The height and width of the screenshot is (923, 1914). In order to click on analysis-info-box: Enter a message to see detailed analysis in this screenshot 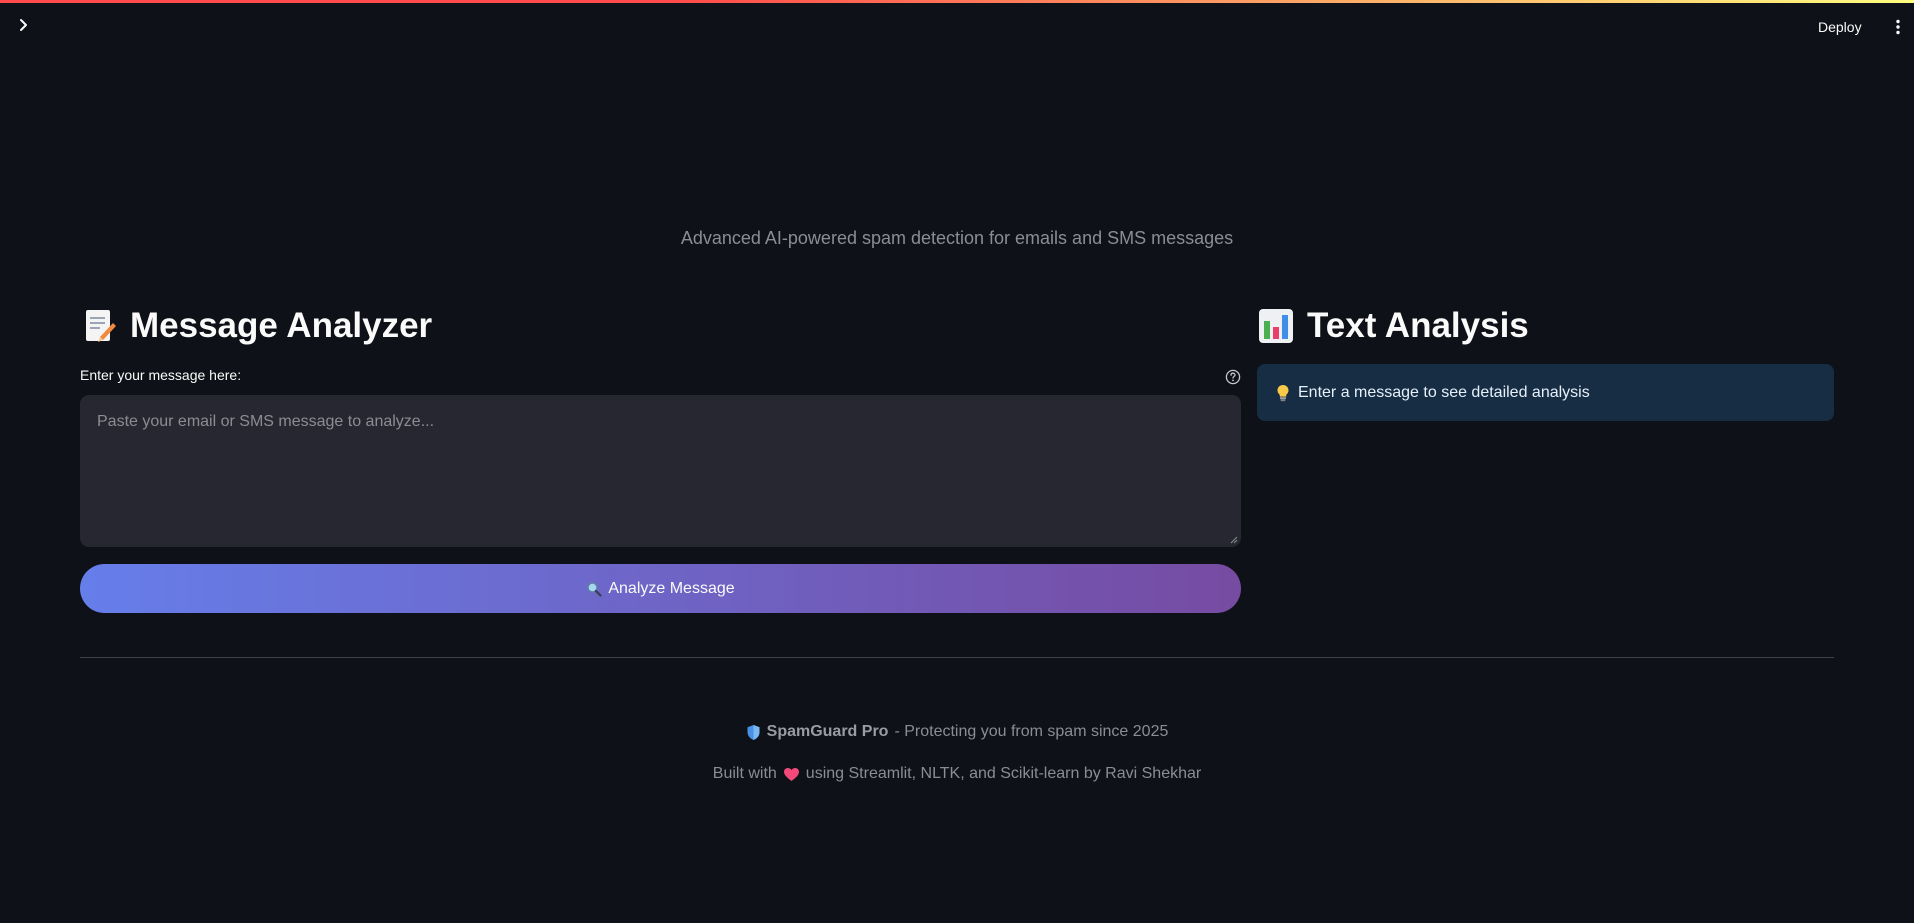, I will do `click(1545, 392)`.